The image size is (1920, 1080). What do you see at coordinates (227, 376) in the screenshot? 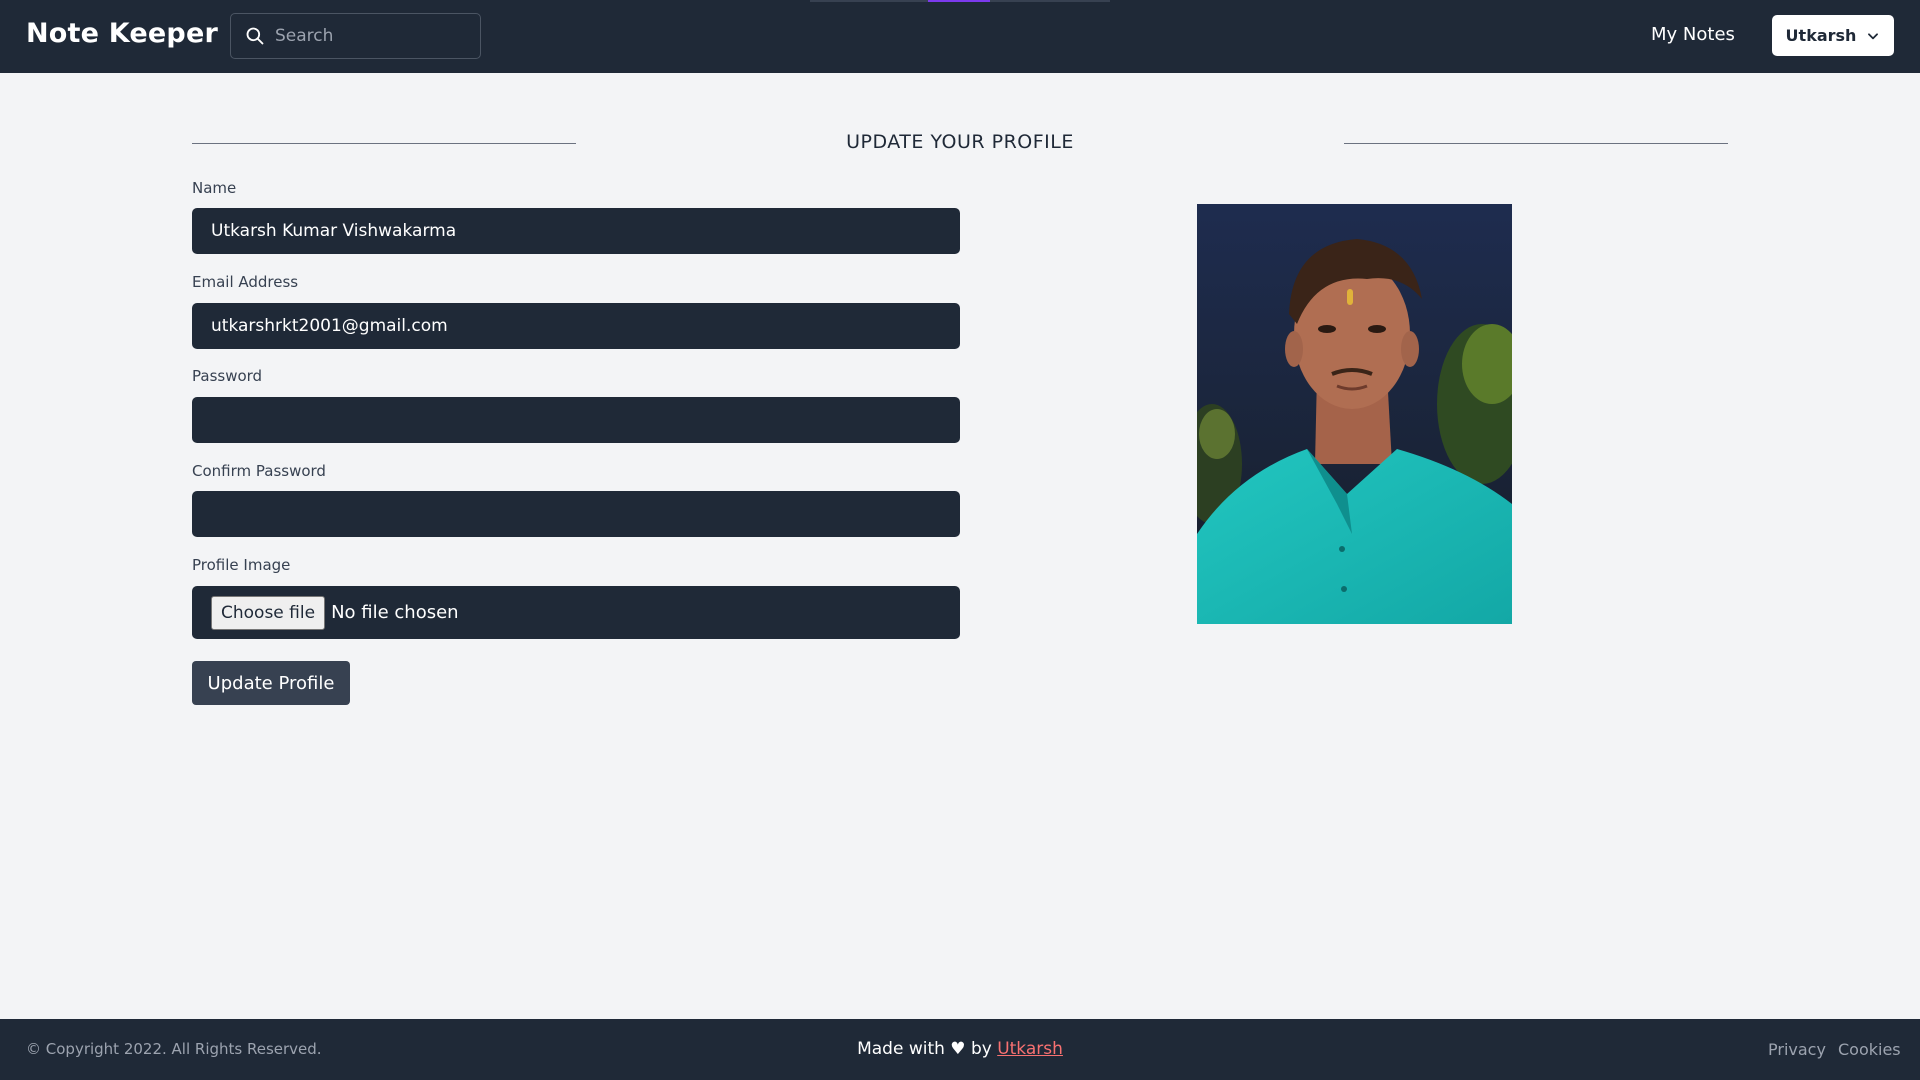
I see `password-label: Password` at bounding box center [227, 376].